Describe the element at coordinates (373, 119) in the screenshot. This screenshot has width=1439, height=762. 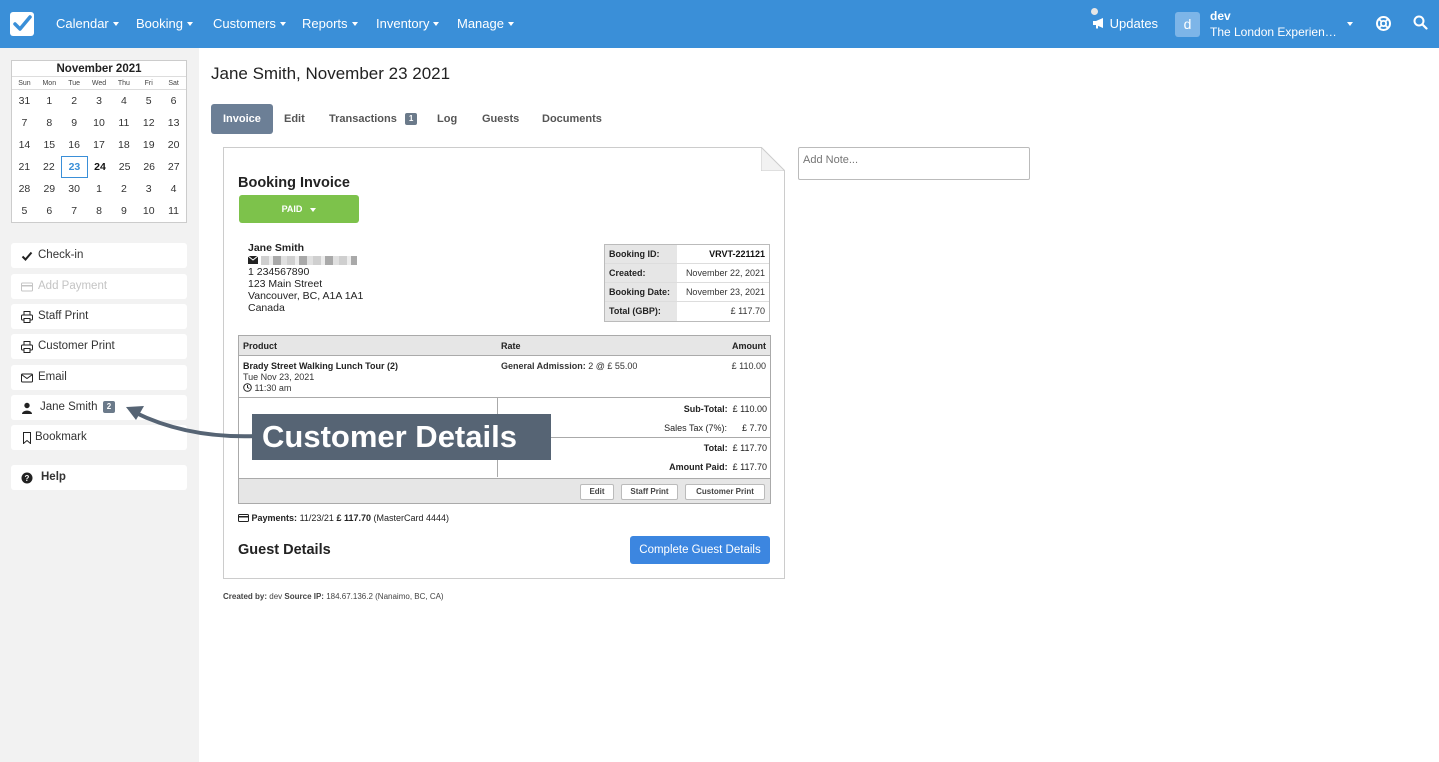
I see `tab-transactions: Transactions 1` at that location.